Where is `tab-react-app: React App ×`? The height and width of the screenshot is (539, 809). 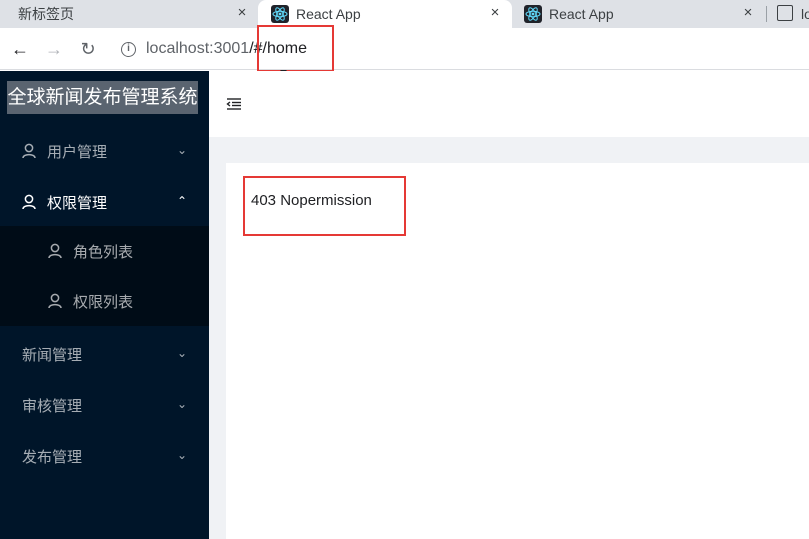 tab-react-app: React App × is located at coordinates (639, 14).